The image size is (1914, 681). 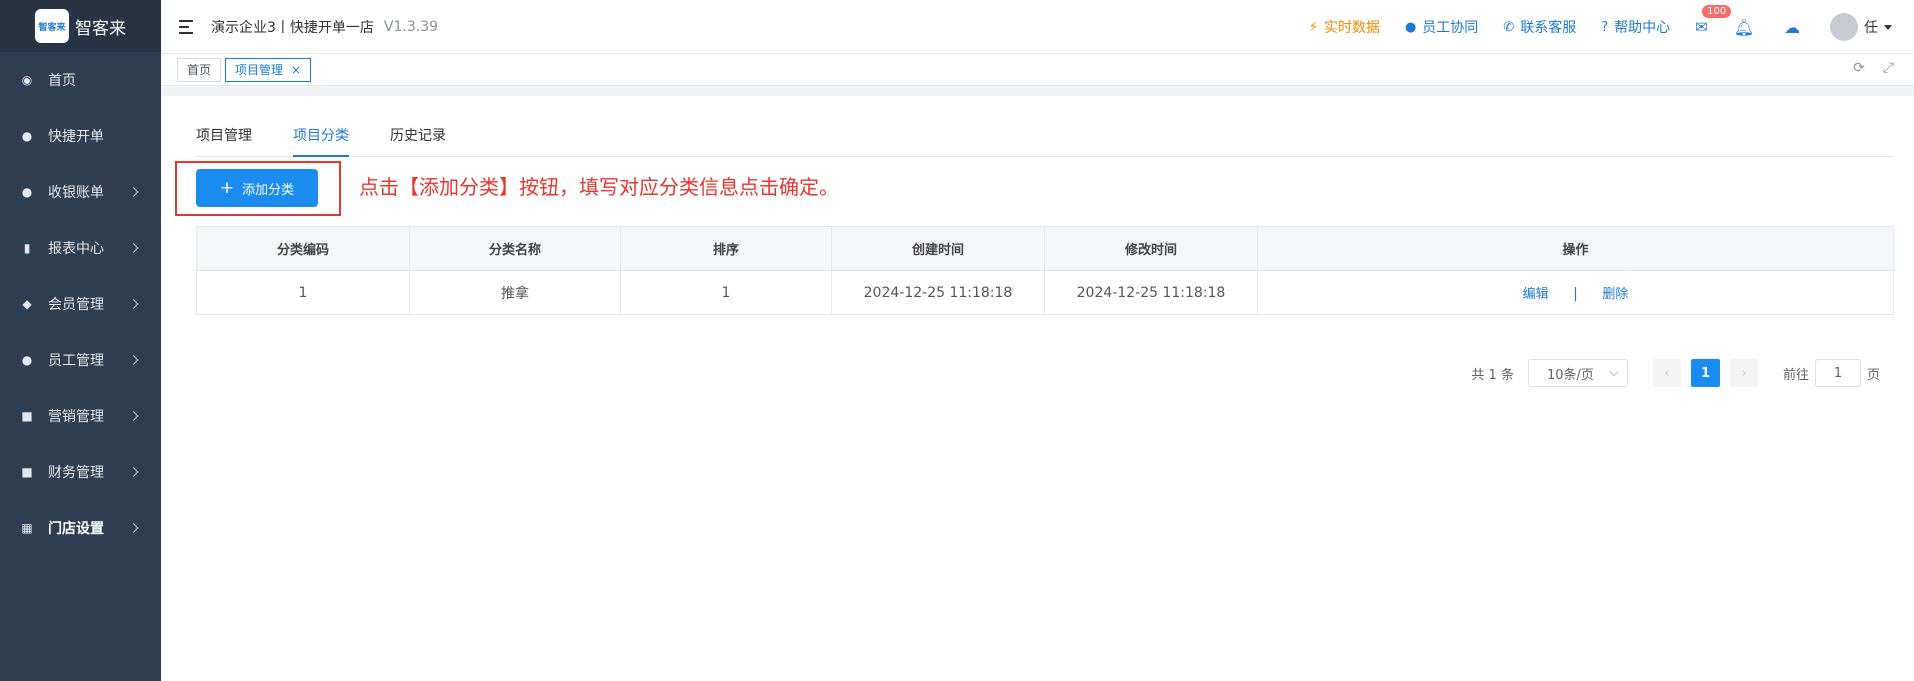 I want to click on column-header: 分类名称, so click(x=515, y=248).